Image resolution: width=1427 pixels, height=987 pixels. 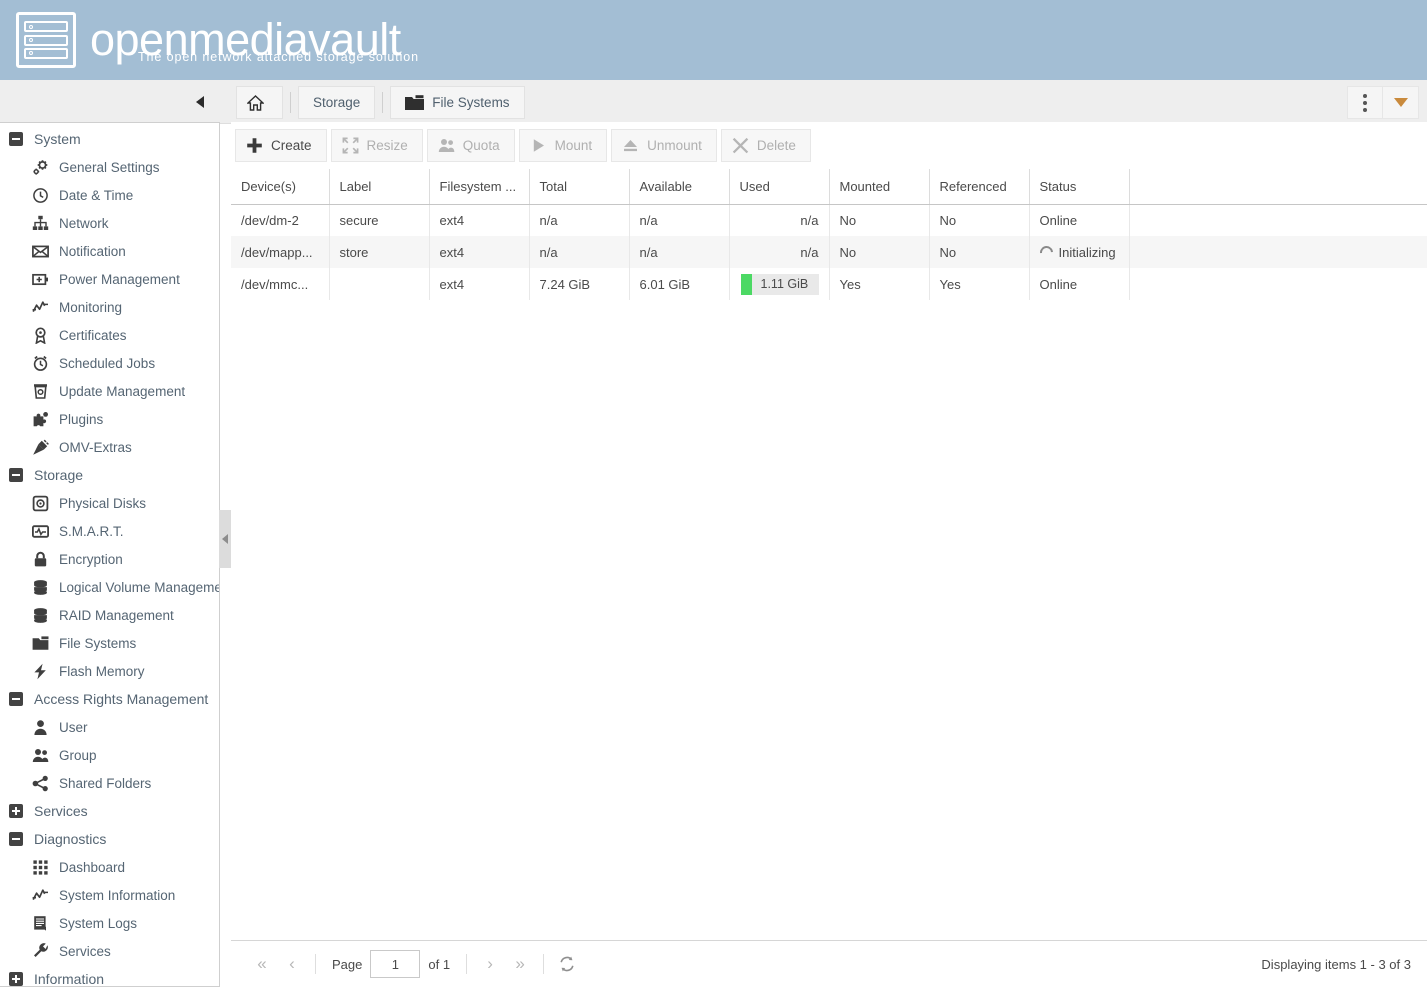 I want to click on table-row: /dev/dm-2 secure ext4 n/a n/a n/a No No Online, so click(x=829, y=220).